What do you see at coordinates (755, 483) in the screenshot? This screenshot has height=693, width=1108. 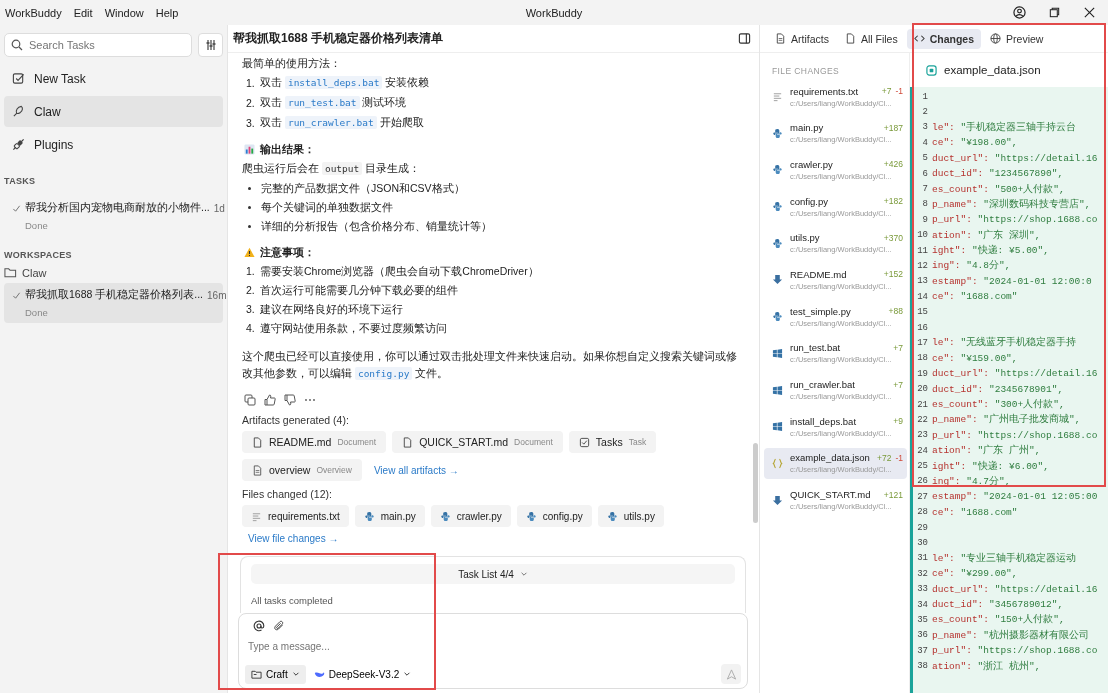 I see `scrollbar` at bounding box center [755, 483].